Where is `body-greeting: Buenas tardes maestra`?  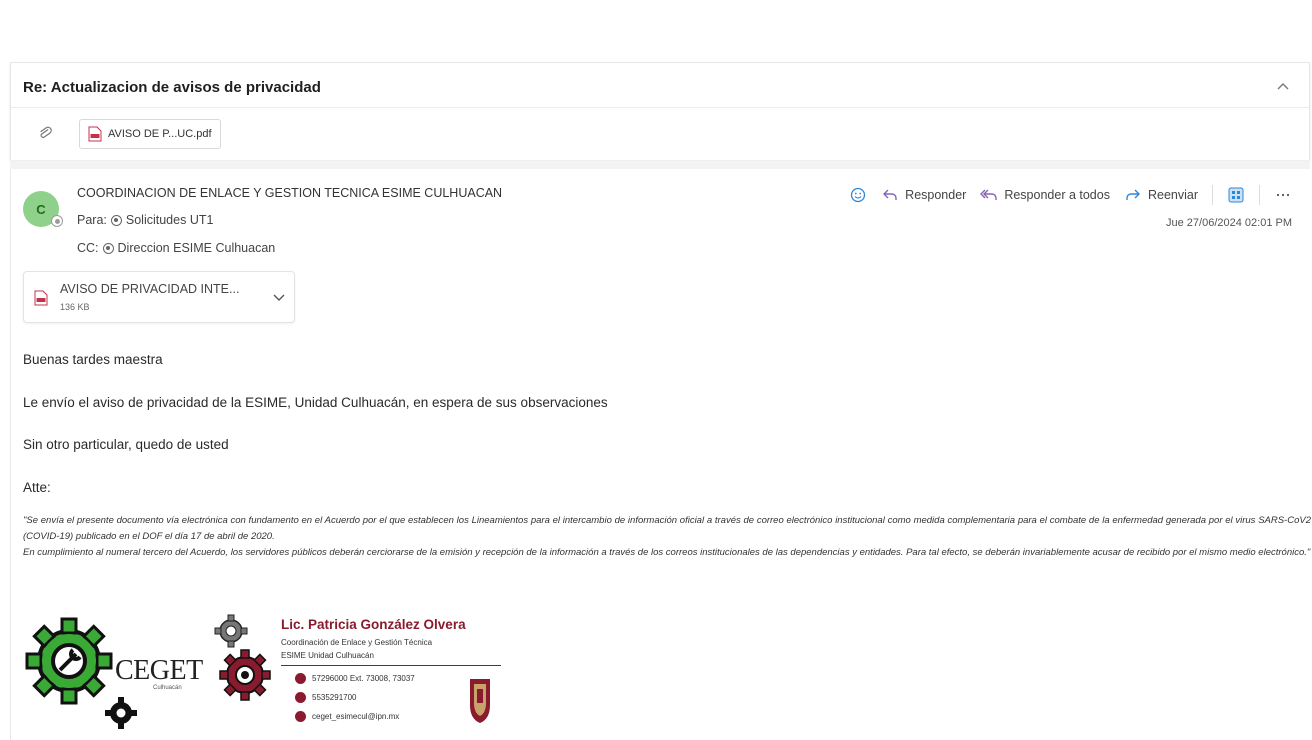
body-greeting: Buenas tardes maestra is located at coordinates (93, 359).